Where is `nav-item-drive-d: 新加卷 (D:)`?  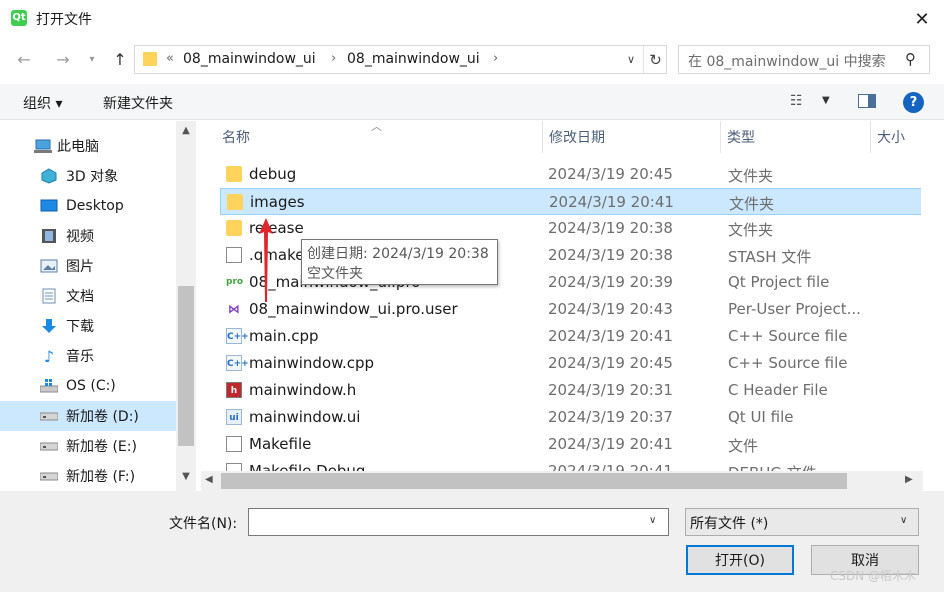 nav-item-drive-d: 新加卷 (D:) is located at coordinates (88, 416).